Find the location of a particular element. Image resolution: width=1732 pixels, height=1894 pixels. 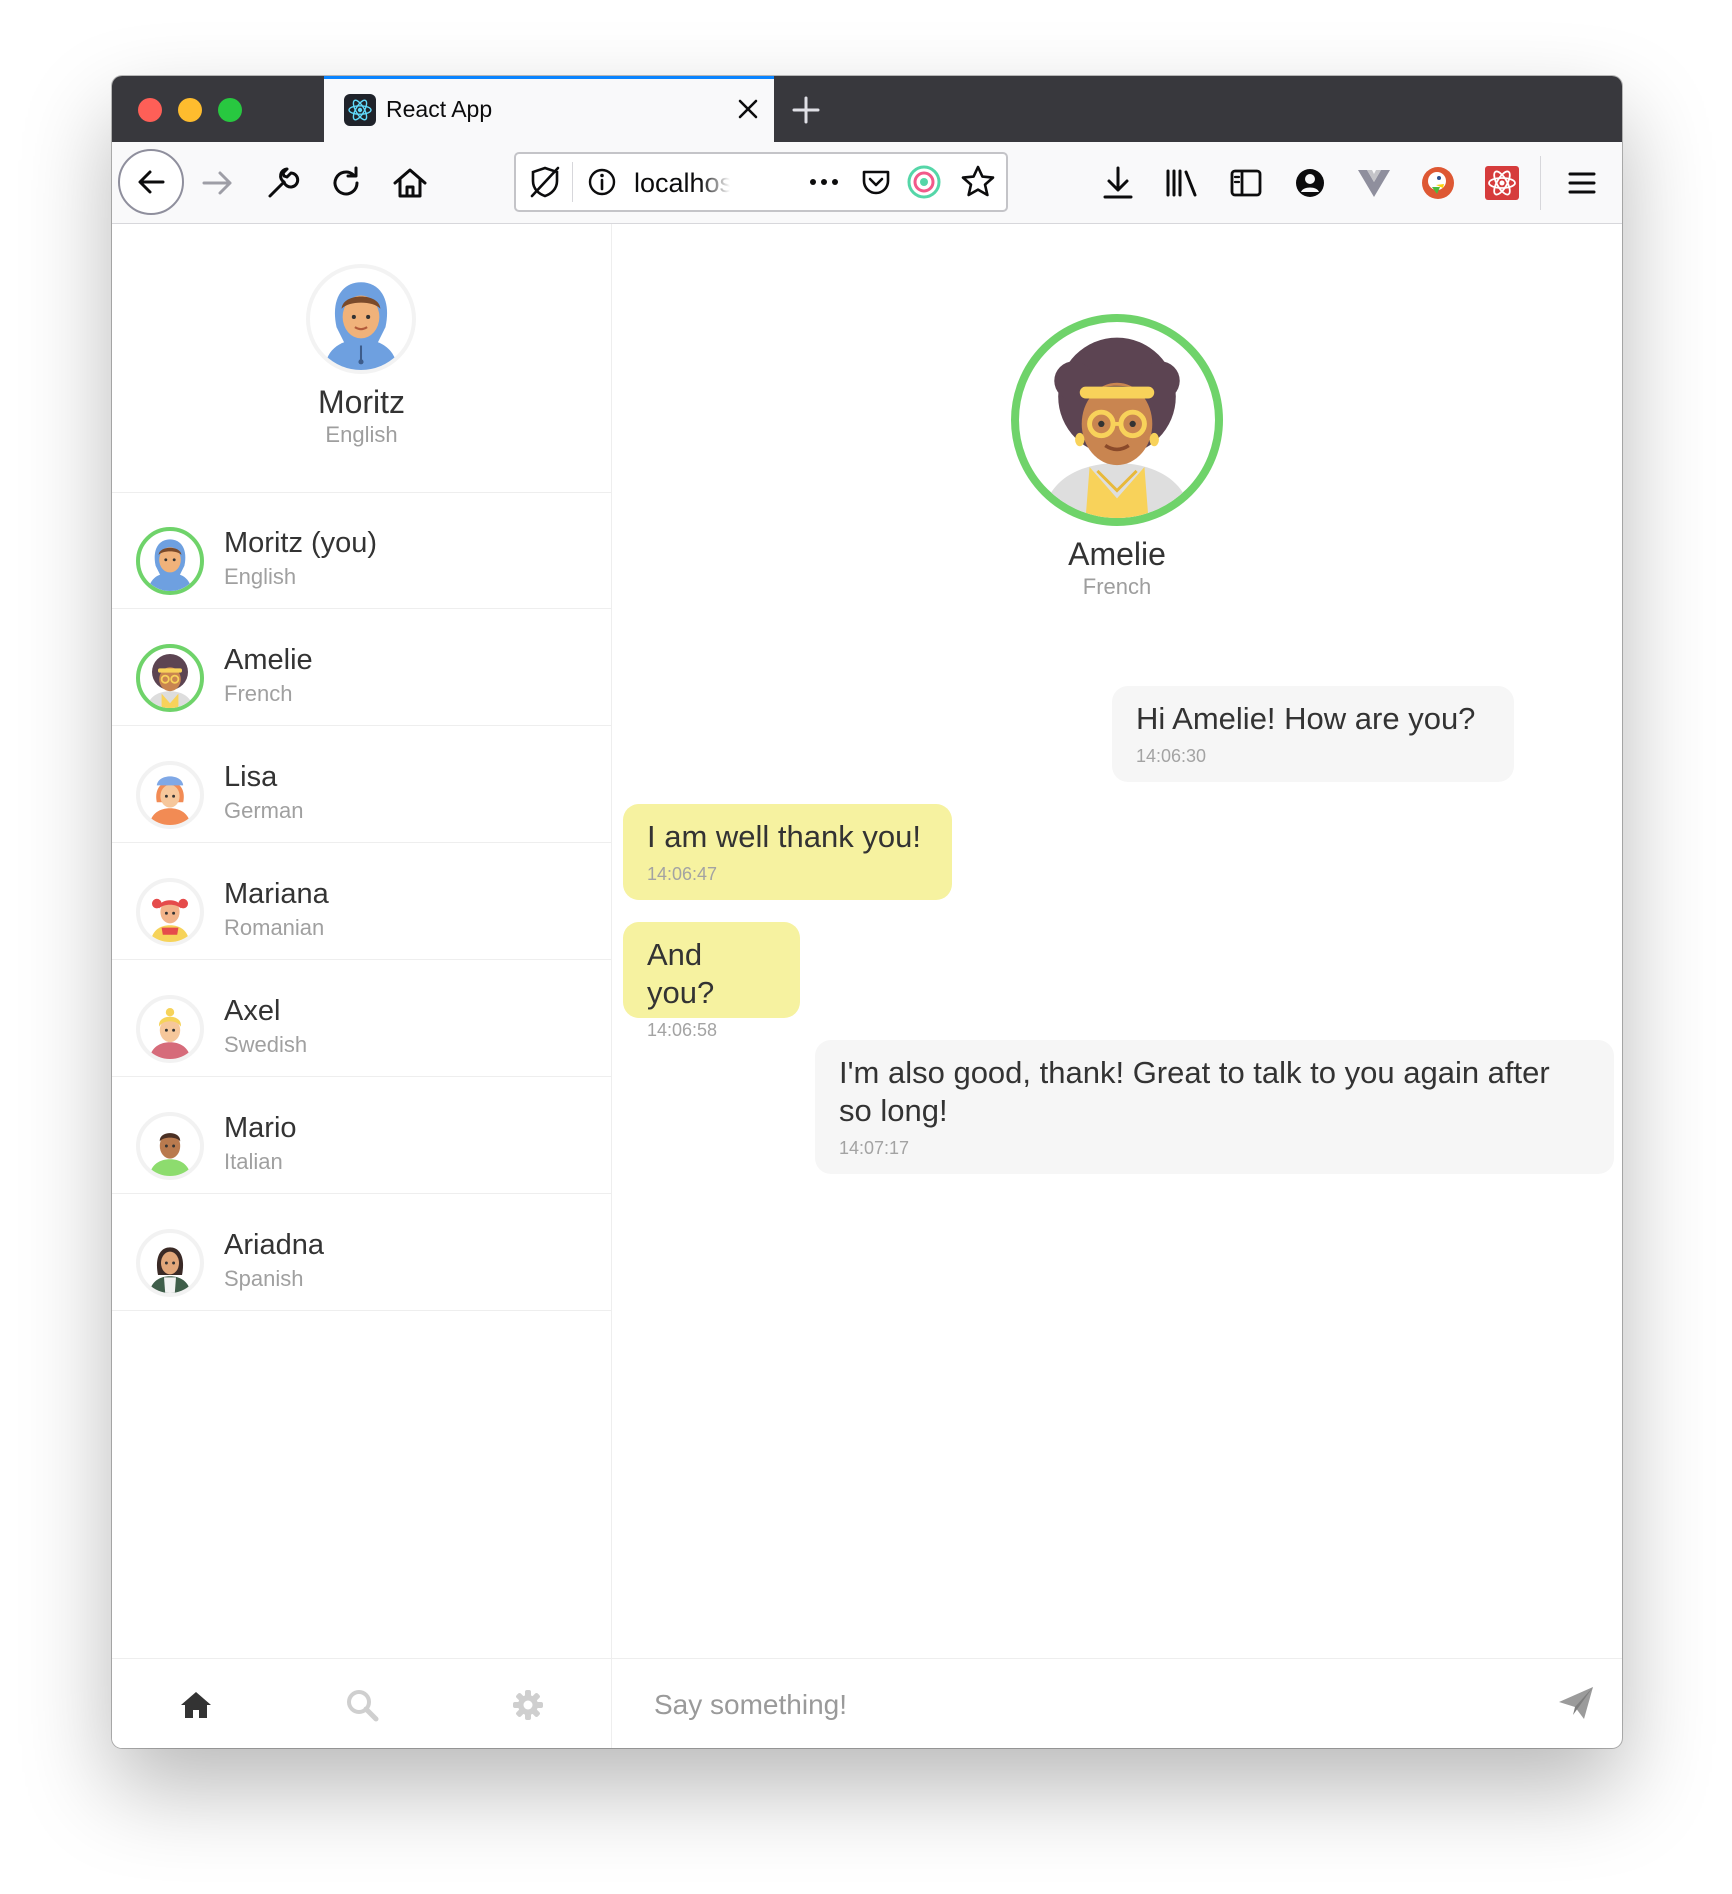

close-window-button is located at coordinates (150, 110).